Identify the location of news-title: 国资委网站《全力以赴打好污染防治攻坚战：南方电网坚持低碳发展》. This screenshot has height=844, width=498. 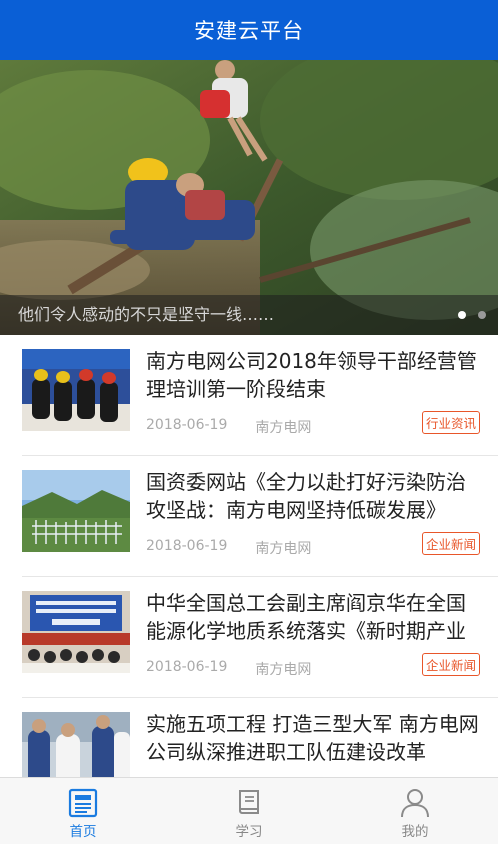
(306, 496).